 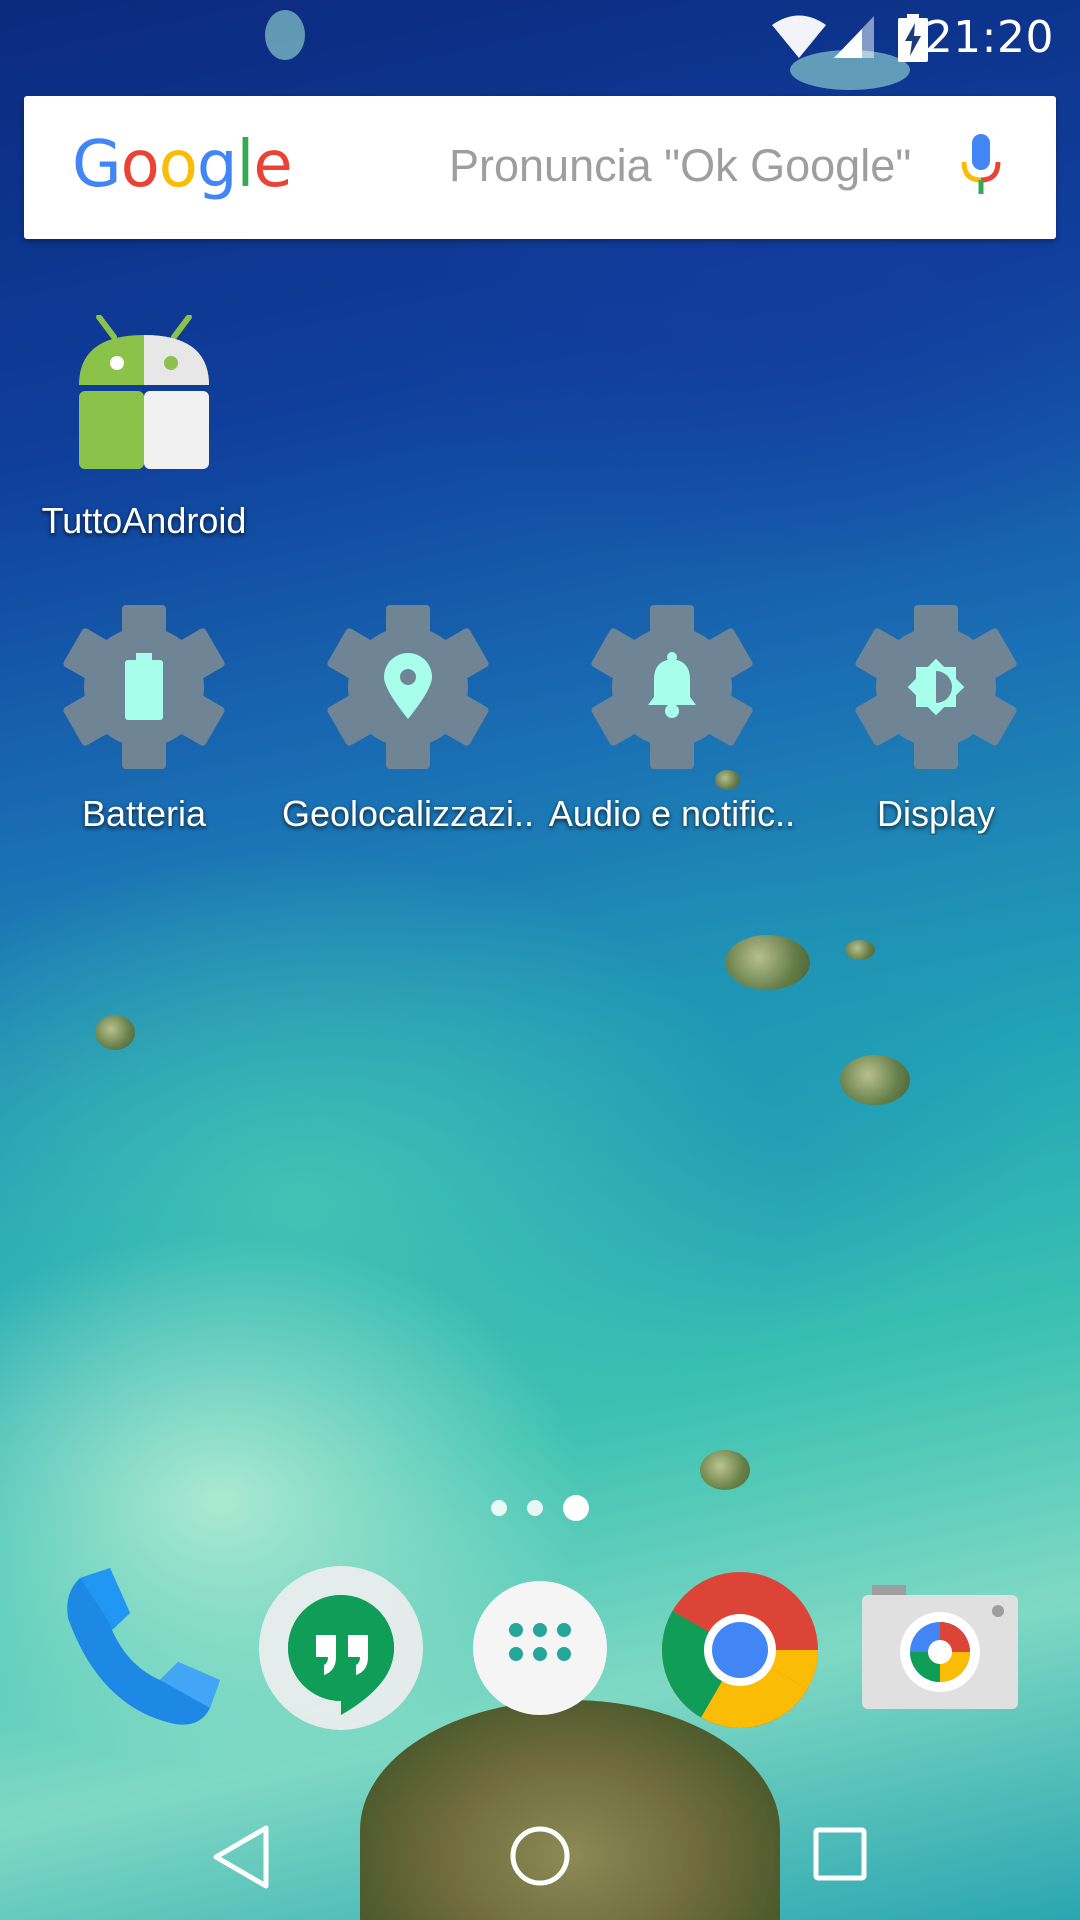 I want to click on battery-charging-icon, so click(x=913, y=38).